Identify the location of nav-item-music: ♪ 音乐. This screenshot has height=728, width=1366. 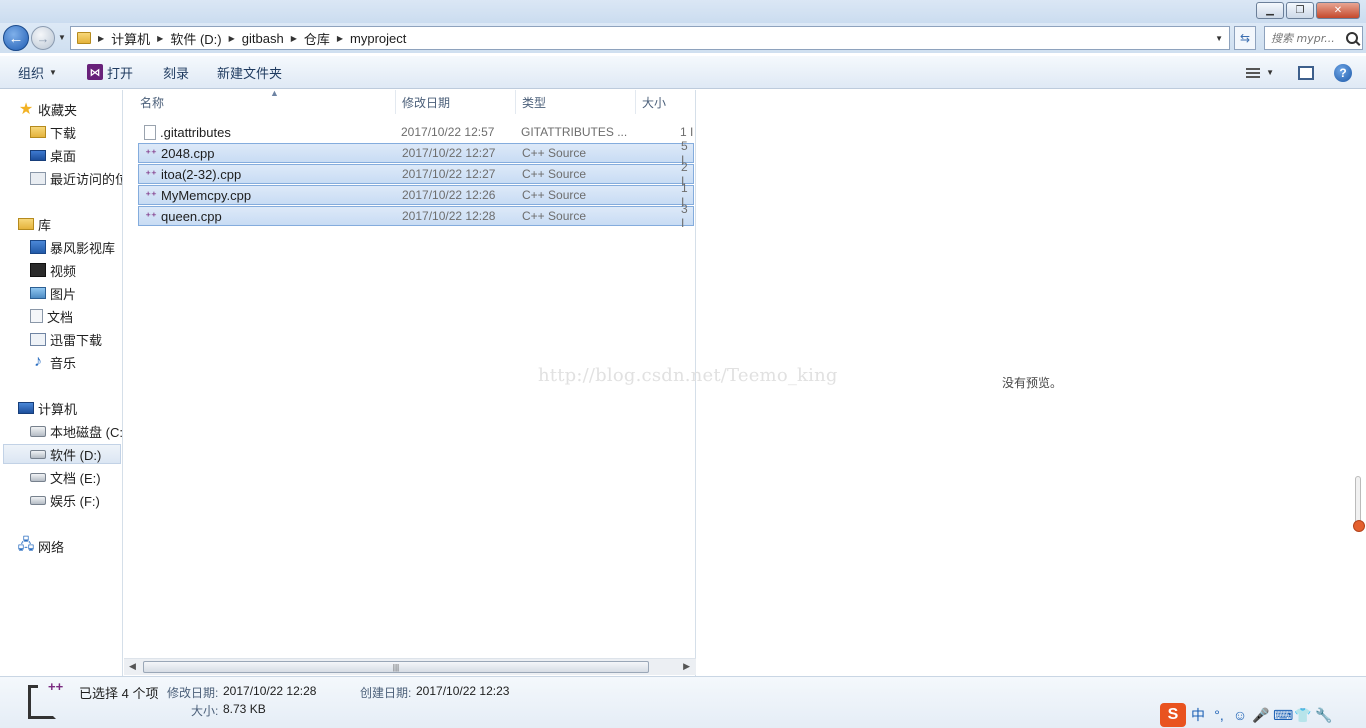
(53, 362).